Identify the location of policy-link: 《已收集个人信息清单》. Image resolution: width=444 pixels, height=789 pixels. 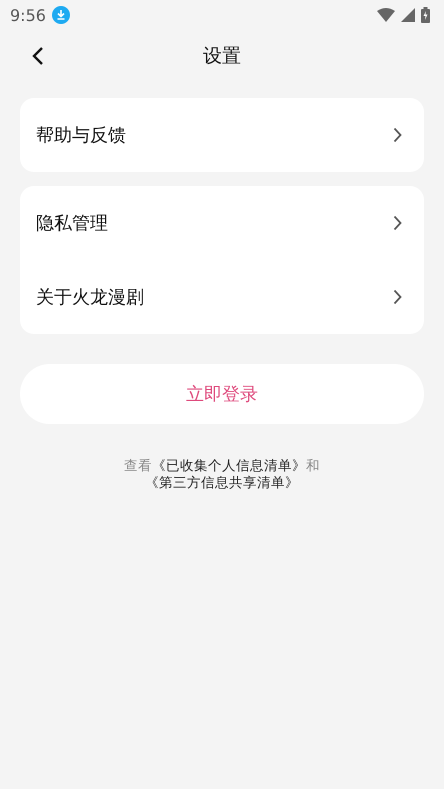
(229, 466).